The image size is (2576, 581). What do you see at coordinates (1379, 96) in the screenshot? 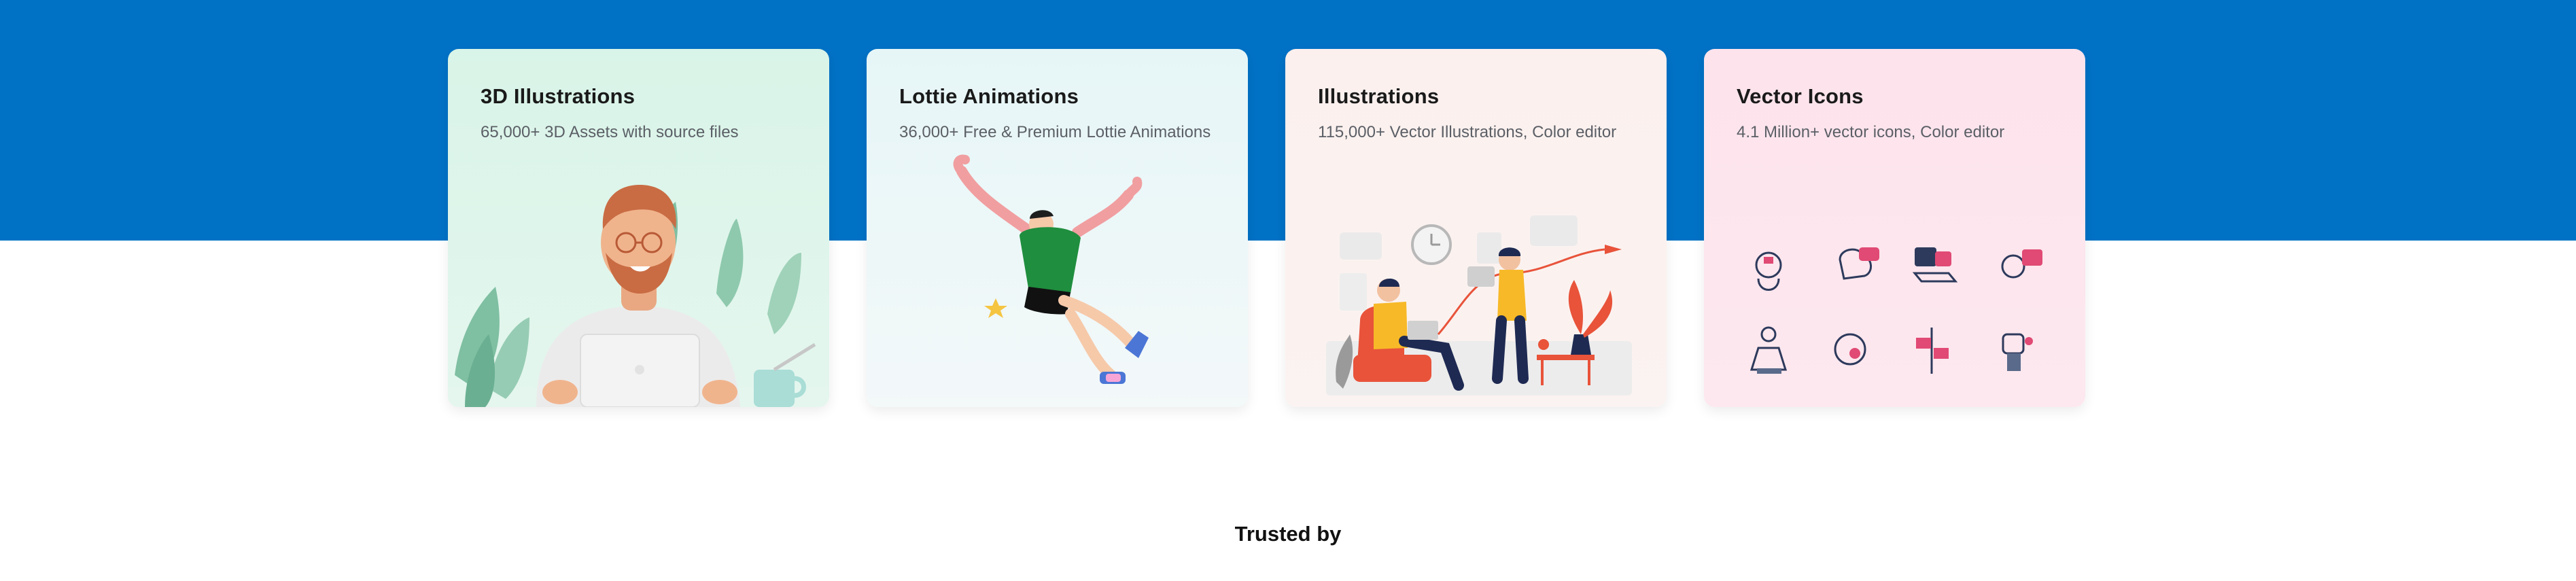
I see `card-title: Illustrations` at bounding box center [1379, 96].